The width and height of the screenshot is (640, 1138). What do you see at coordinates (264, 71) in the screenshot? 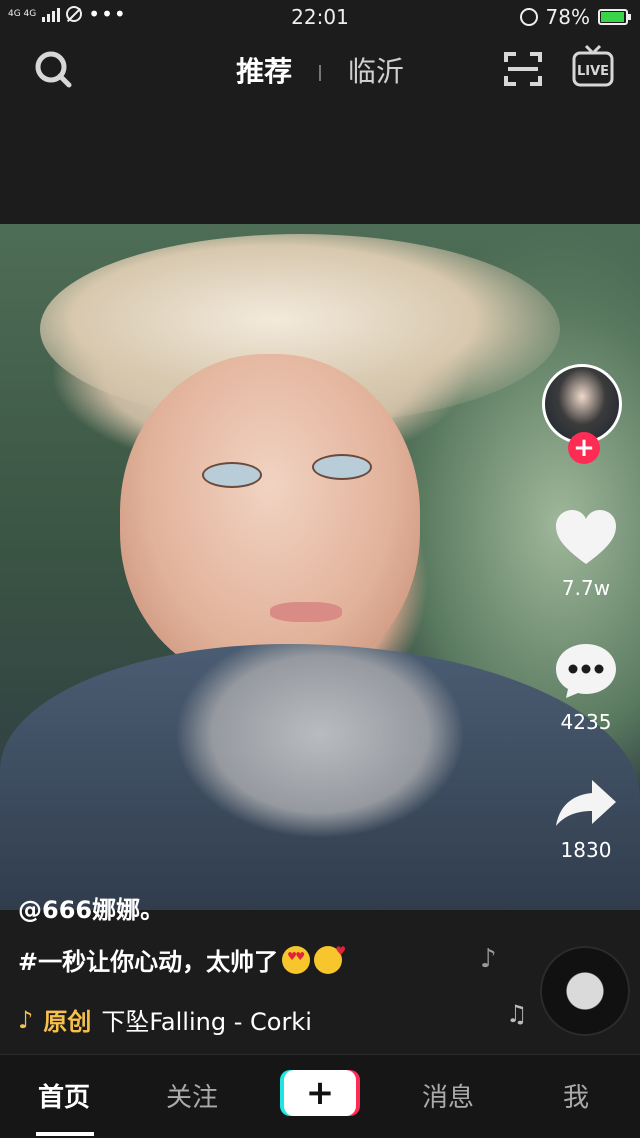
I see `tab-recommend: 推荐` at bounding box center [264, 71].